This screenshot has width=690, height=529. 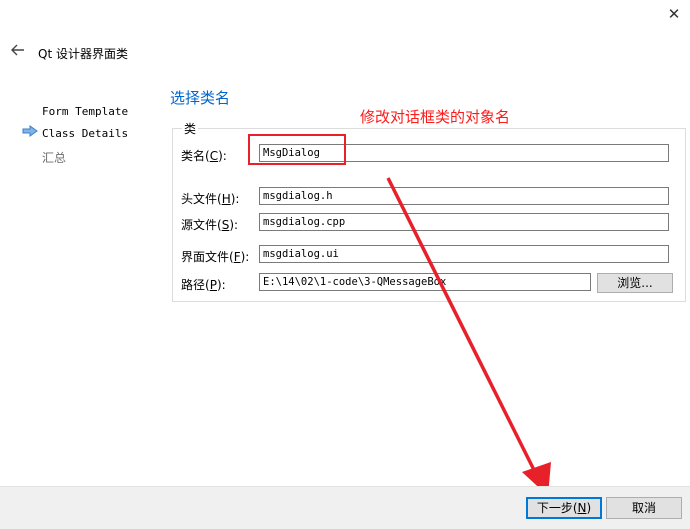 What do you see at coordinates (203, 285) in the screenshot?
I see `path-label: 路径(P):` at bounding box center [203, 285].